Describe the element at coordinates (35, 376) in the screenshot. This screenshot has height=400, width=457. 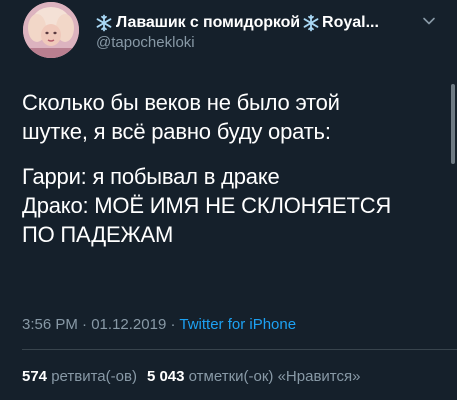
I see `retweets-count: 574` at that location.